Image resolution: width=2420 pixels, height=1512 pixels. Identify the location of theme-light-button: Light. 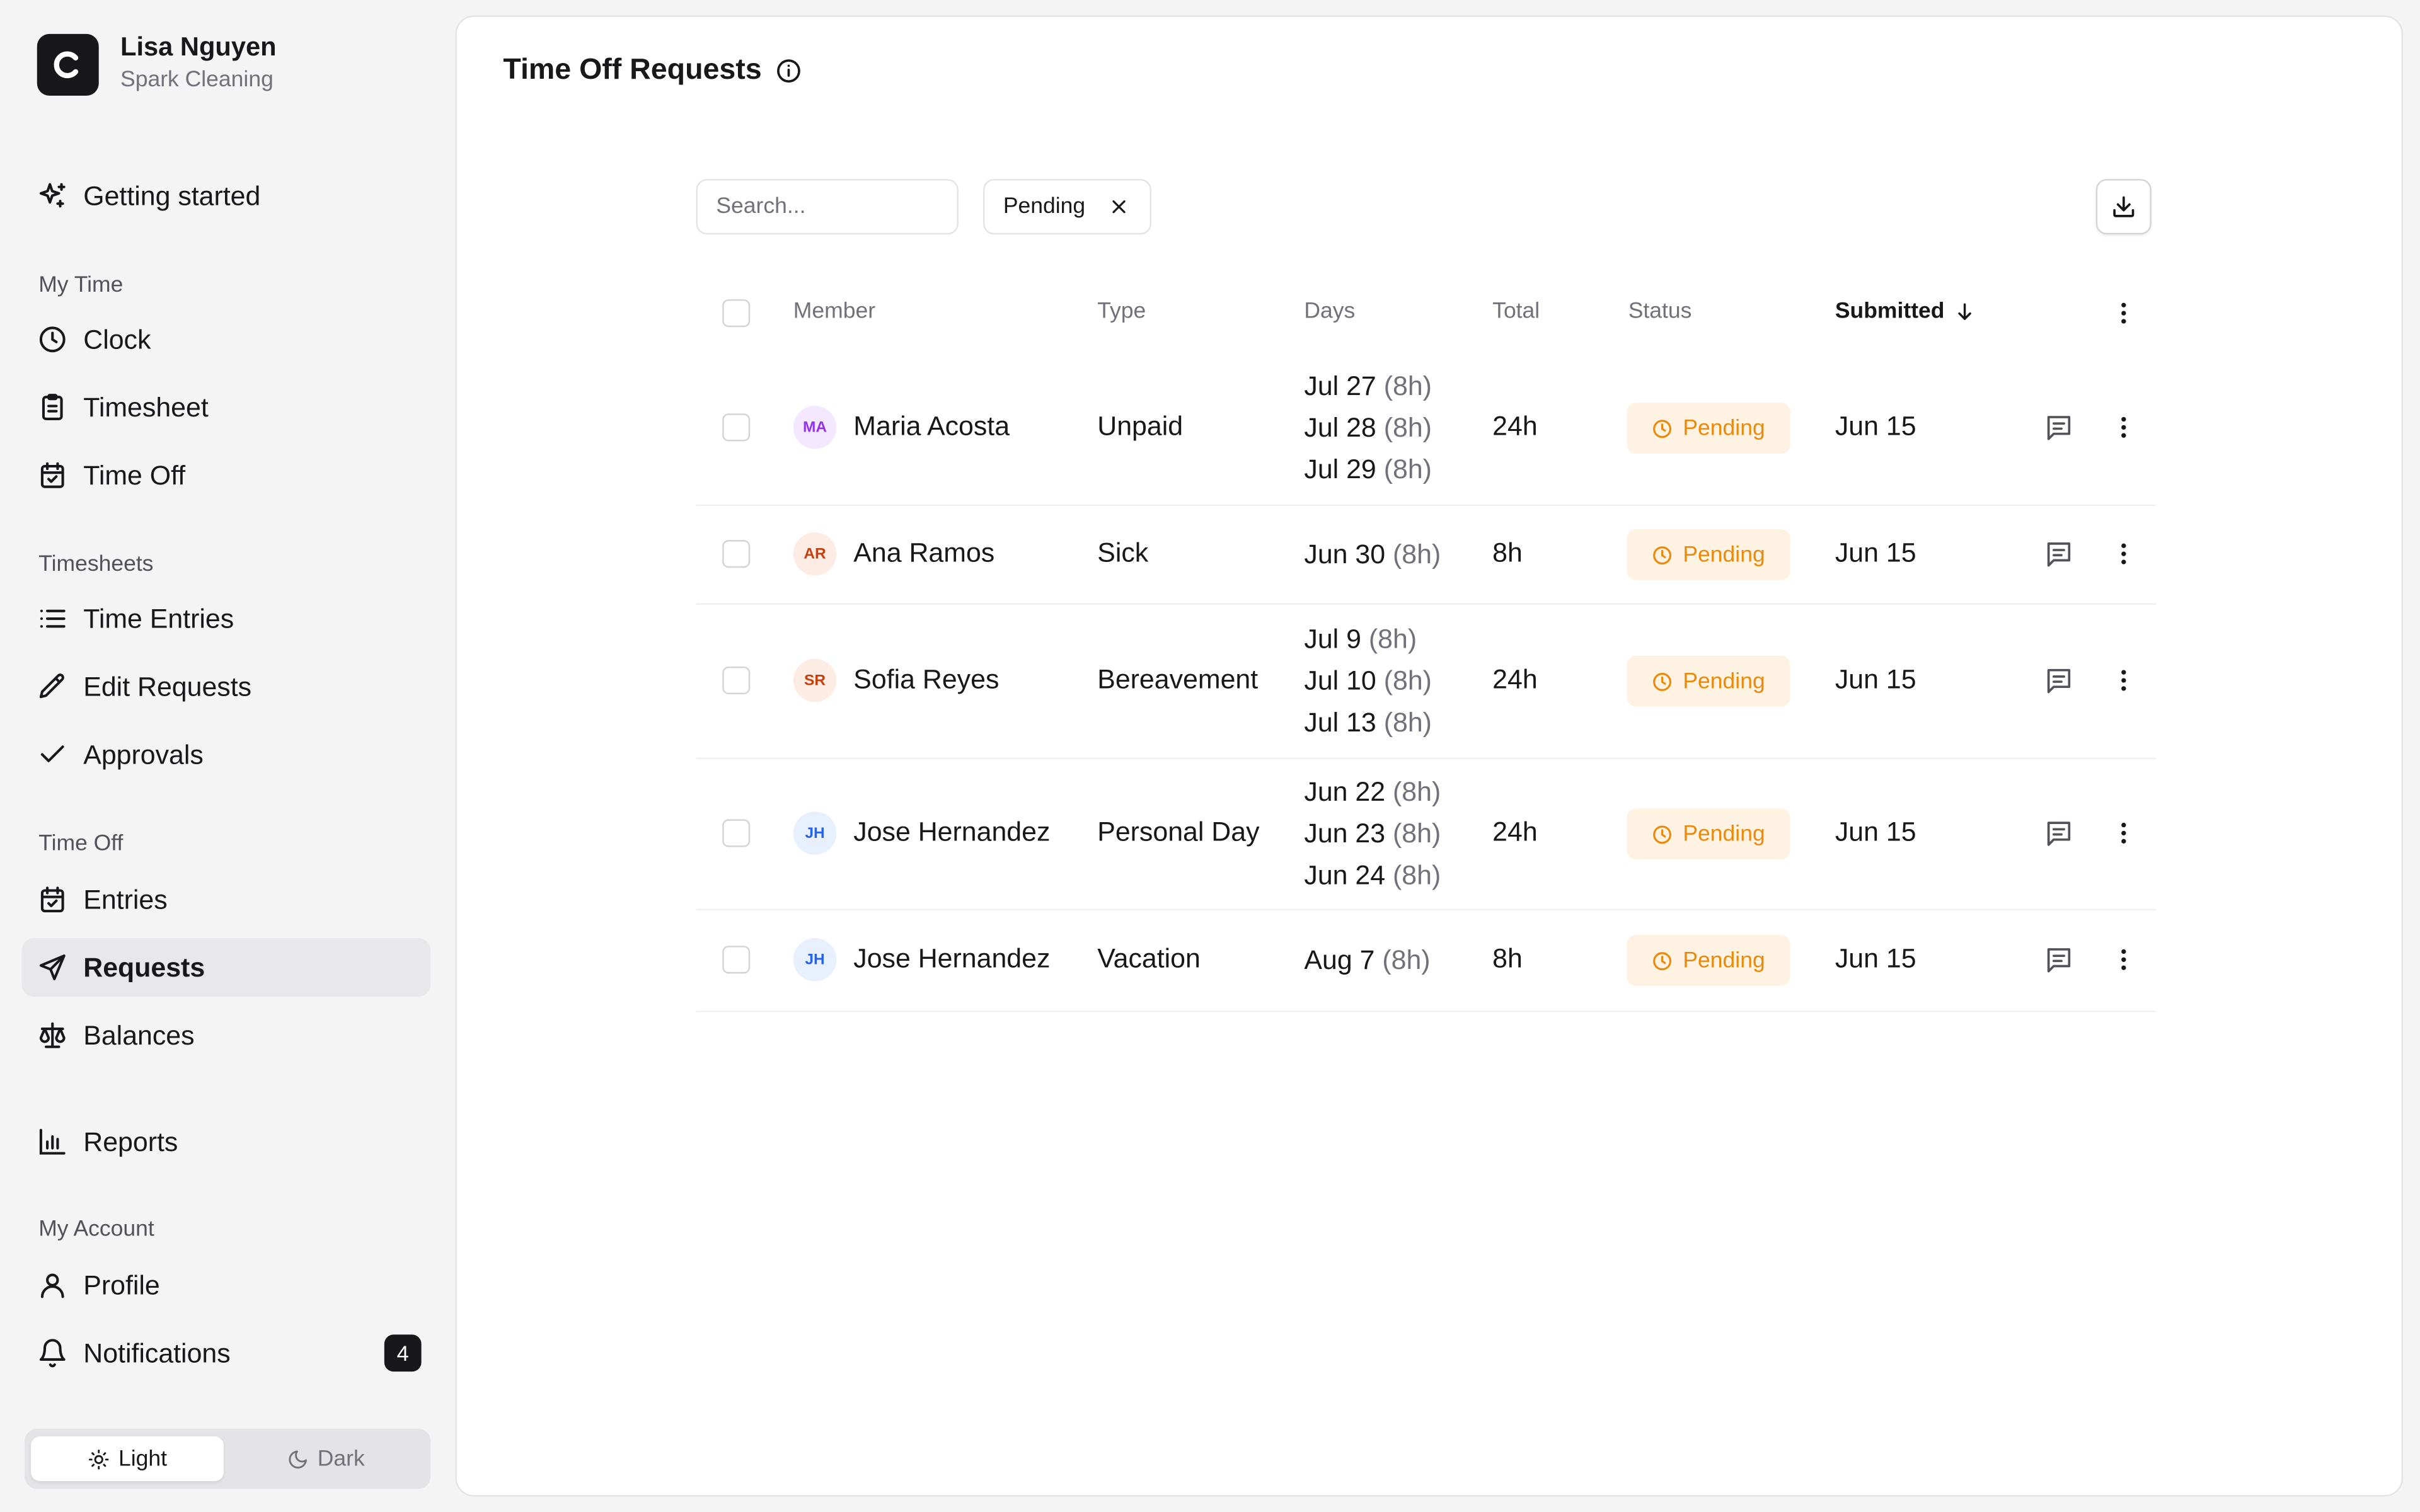
(127, 1459).